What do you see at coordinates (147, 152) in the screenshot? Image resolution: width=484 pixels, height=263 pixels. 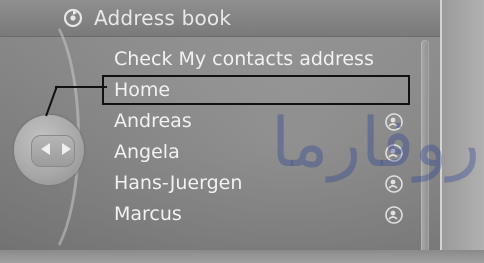 I see `list-item-label: Angela` at bounding box center [147, 152].